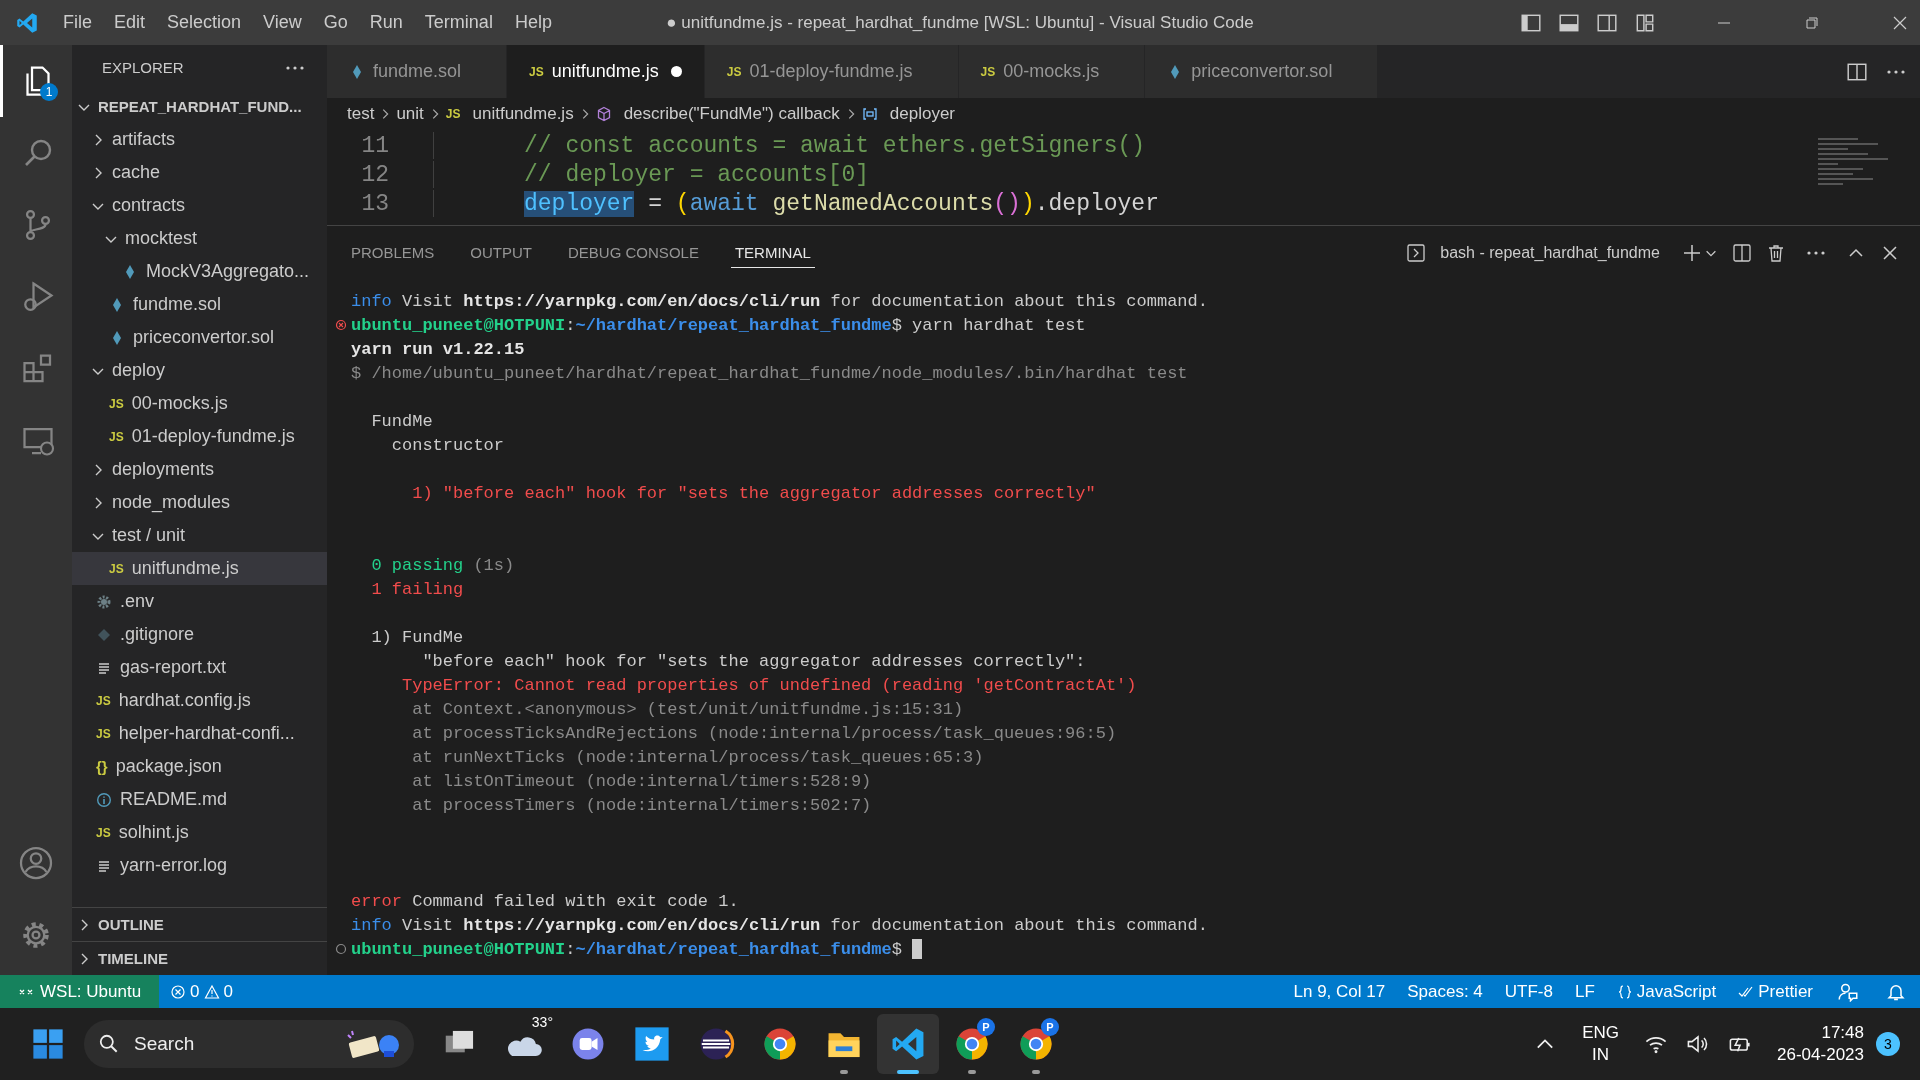  I want to click on sidebar-title: EXPLORER, so click(143, 67).